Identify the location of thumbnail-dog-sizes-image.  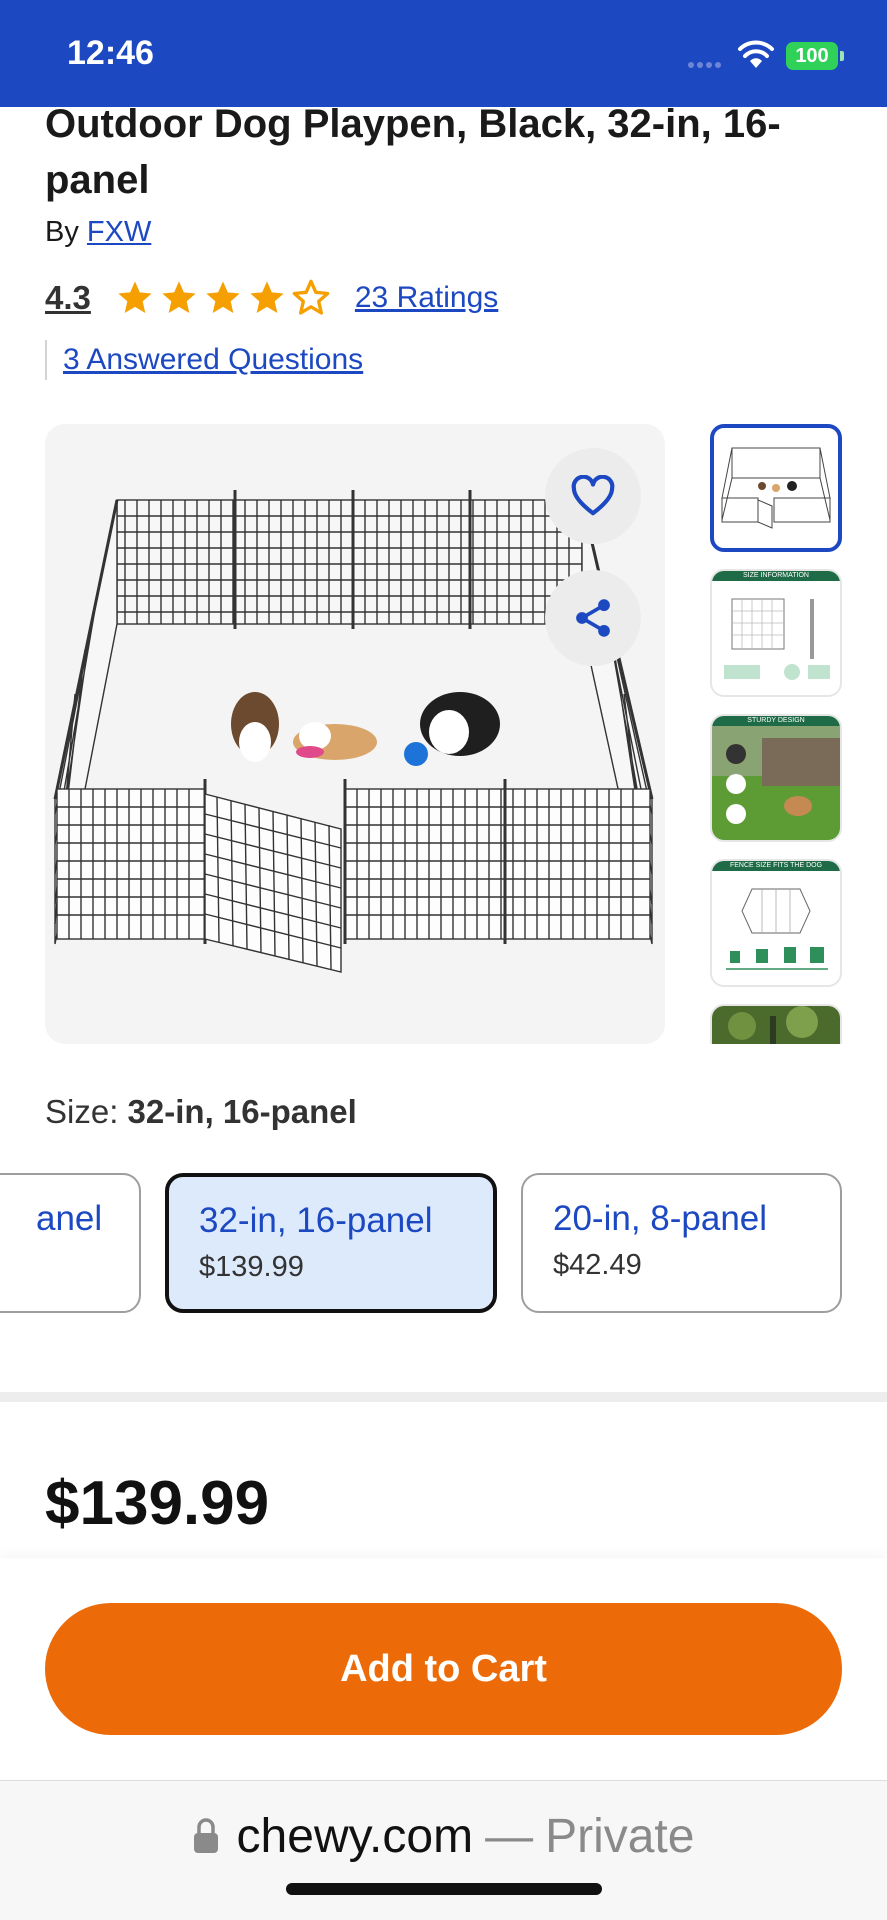
(777, 929).